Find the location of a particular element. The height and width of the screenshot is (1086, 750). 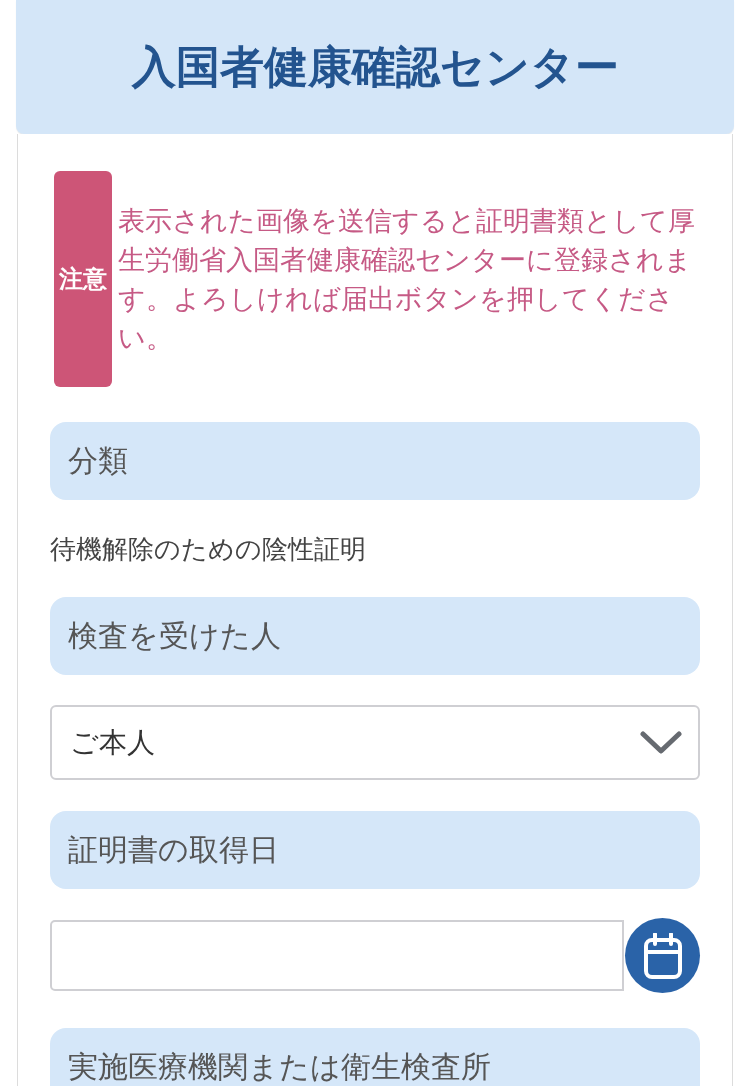

section-label: 検査を受けた人 is located at coordinates (375, 636).